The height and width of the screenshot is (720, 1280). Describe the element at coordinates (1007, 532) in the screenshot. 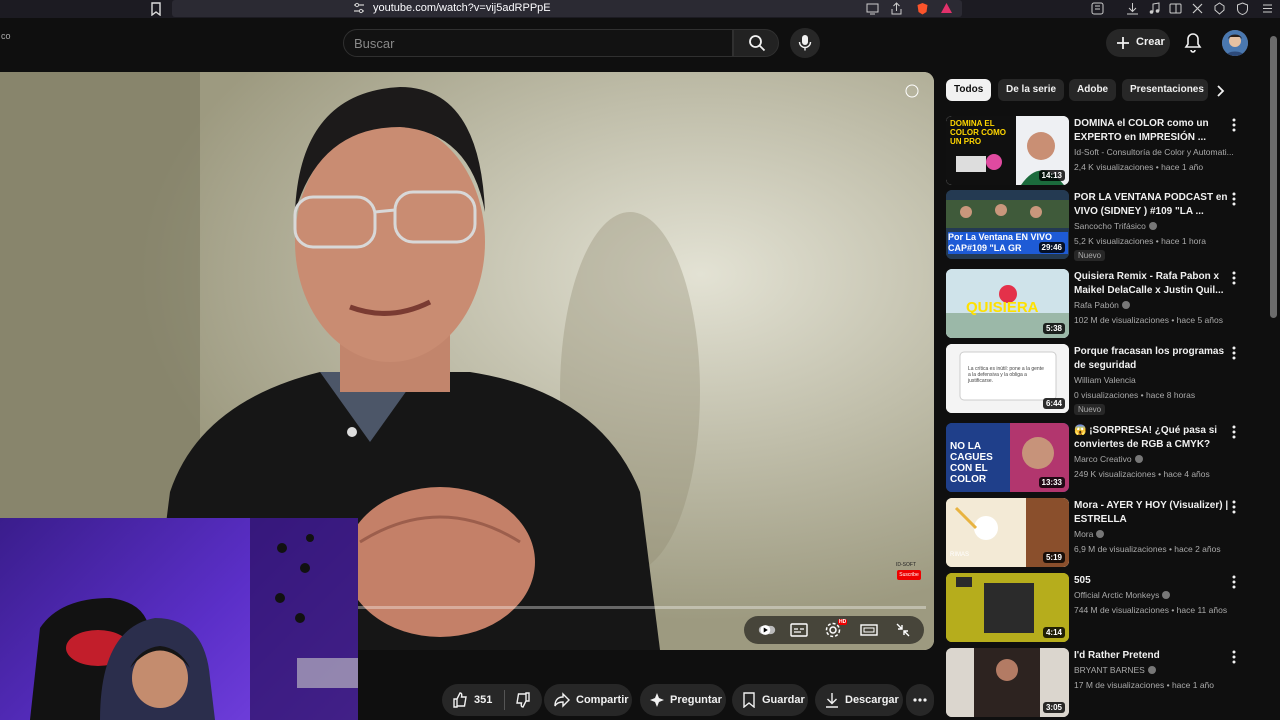

I see `video-thumbnail: RIMAS 5:19` at that location.